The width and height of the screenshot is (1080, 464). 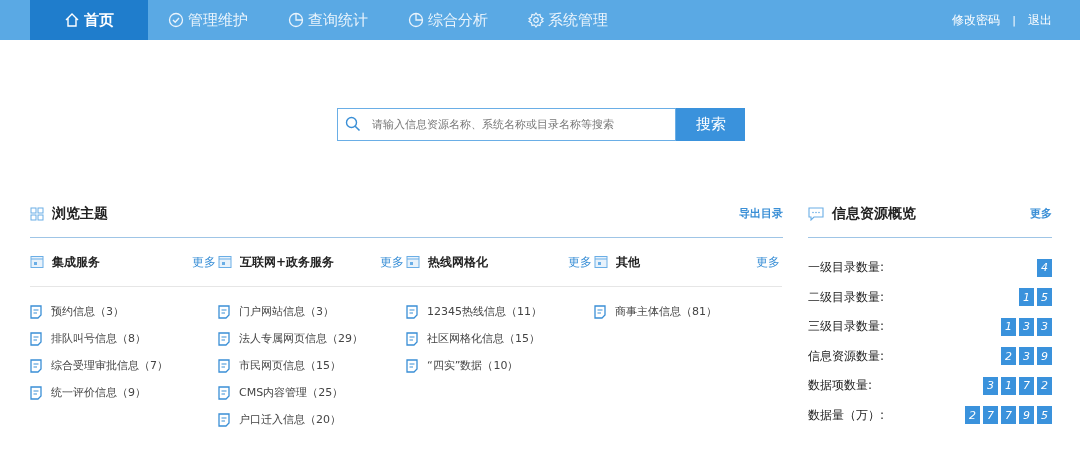 What do you see at coordinates (98, 392) in the screenshot?
I see `topic-link: 统一评价信息（9）` at bounding box center [98, 392].